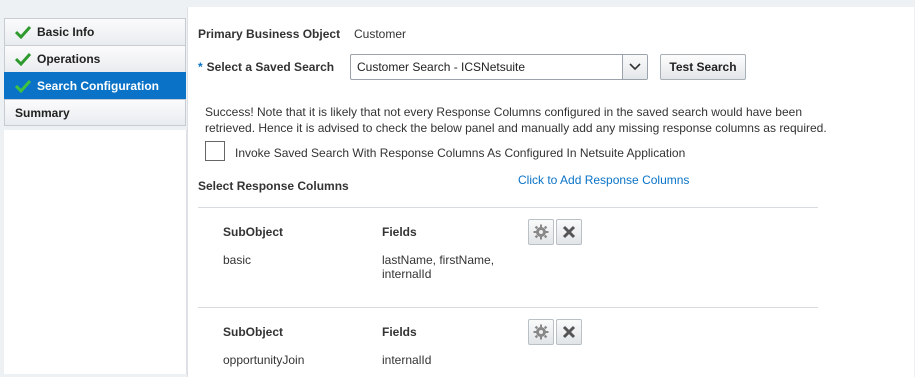  Describe the element at coordinates (200, 67) in the screenshot. I see `required-indicator: *` at that location.